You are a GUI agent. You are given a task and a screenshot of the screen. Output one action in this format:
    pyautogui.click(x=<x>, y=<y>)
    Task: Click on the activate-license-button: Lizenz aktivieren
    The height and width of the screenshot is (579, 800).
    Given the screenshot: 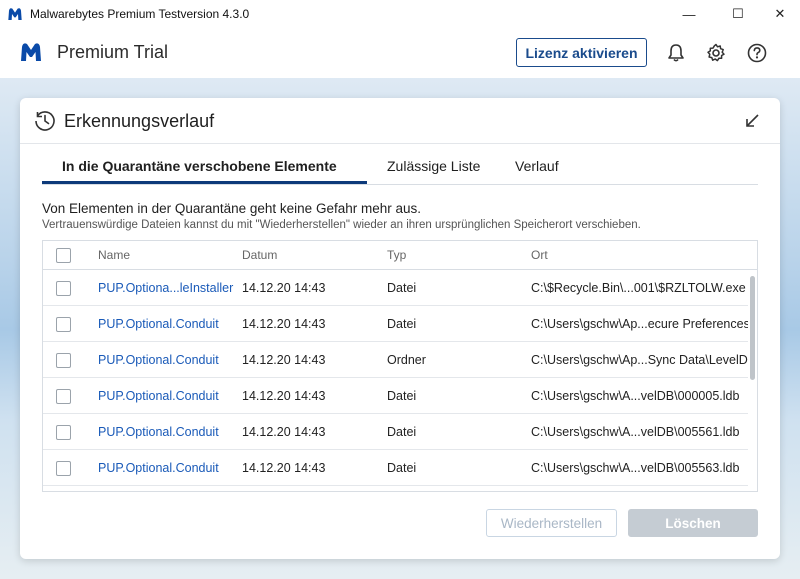 What is the action you would take?
    pyautogui.click(x=581, y=52)
    